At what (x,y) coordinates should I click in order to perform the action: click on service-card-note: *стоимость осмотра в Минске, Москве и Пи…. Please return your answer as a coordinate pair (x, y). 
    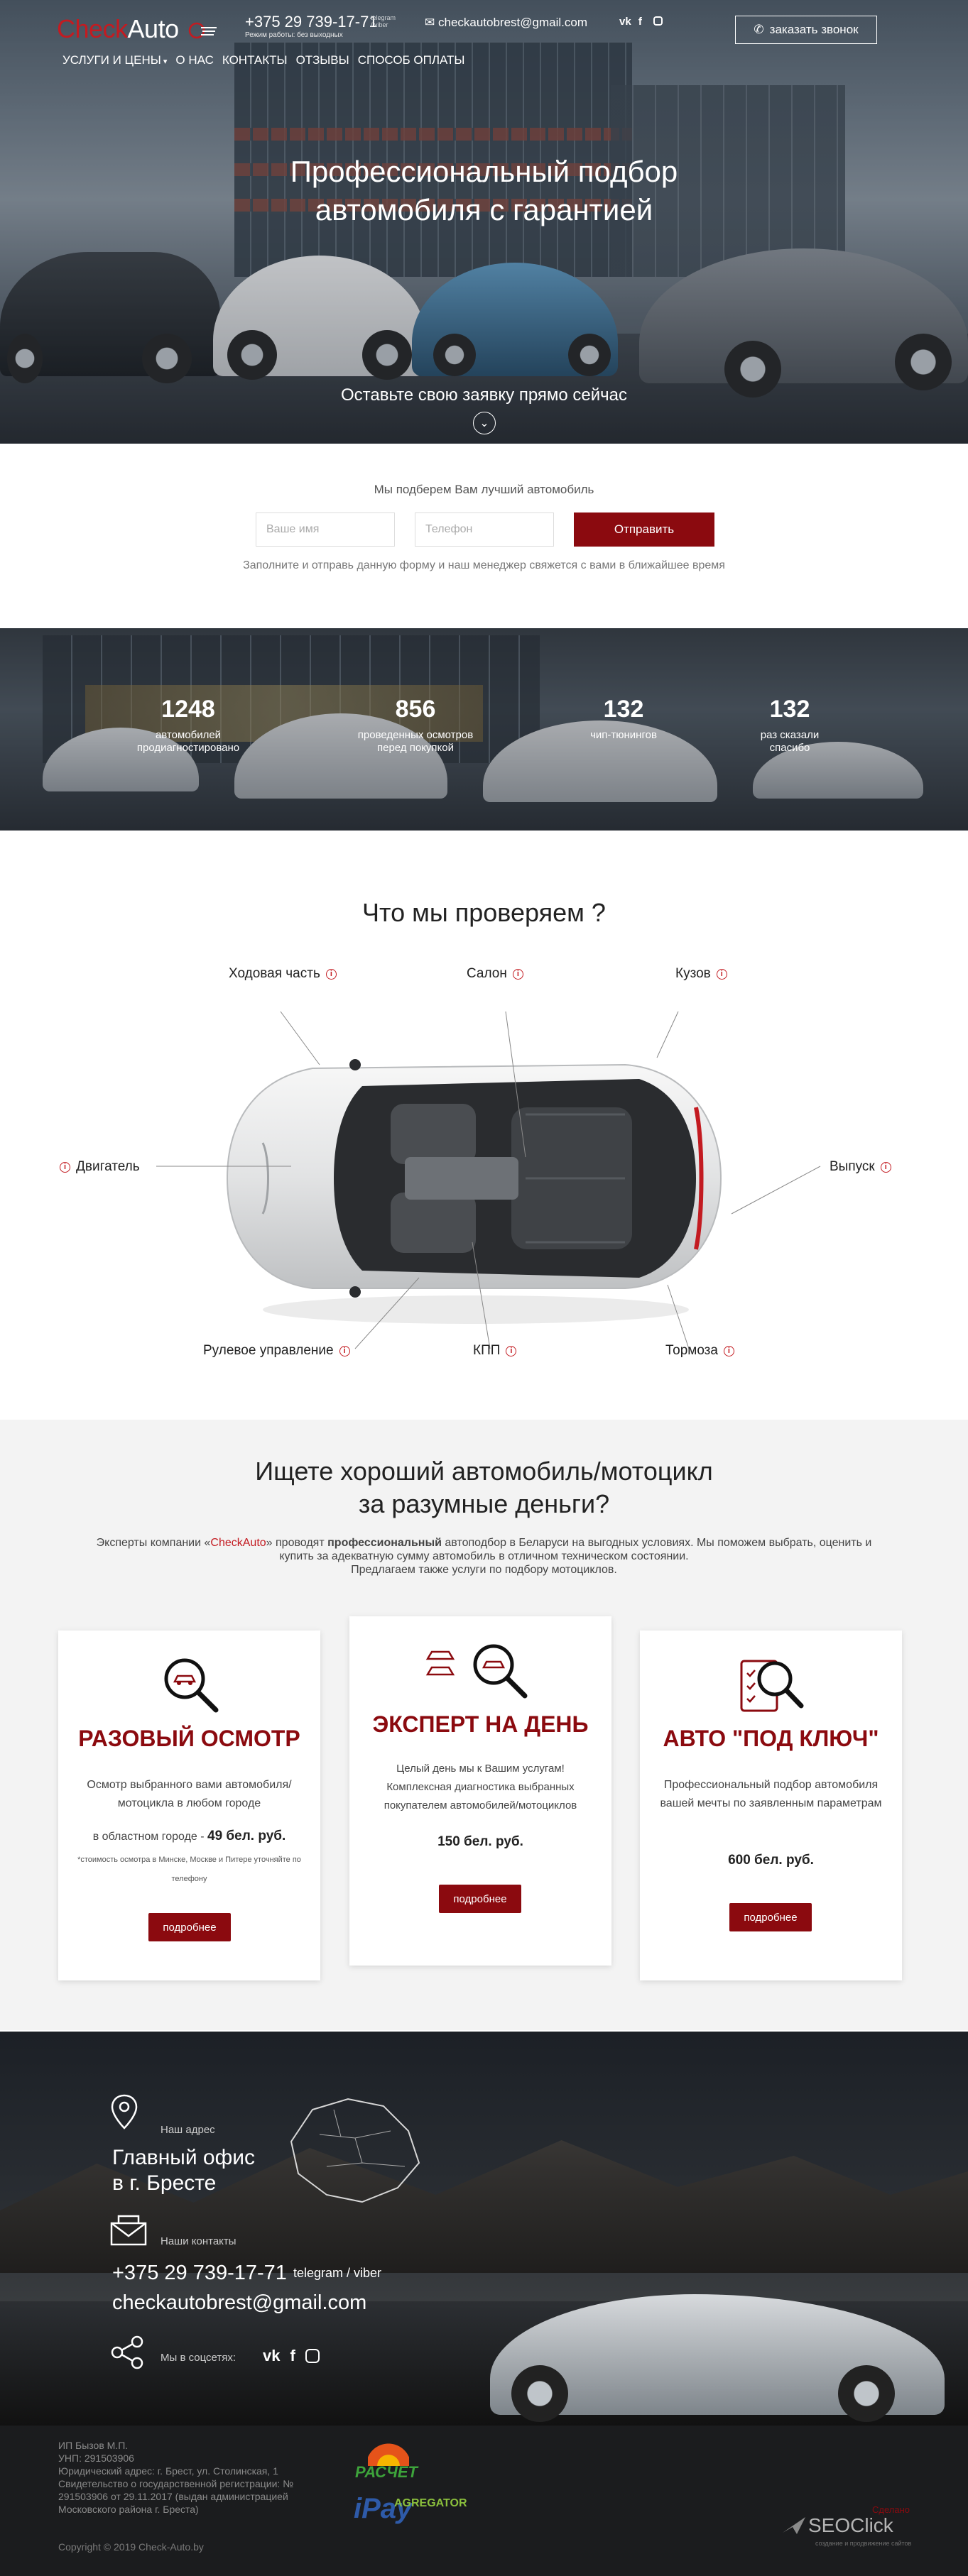
    Looking at the image, I should click on (189, 1869).